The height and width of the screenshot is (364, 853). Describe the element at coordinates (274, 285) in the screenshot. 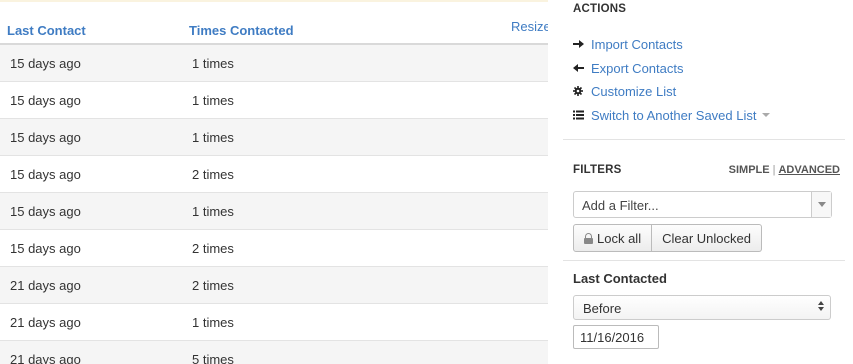

I see `table-row: 21 days ago 2 times` at that location.